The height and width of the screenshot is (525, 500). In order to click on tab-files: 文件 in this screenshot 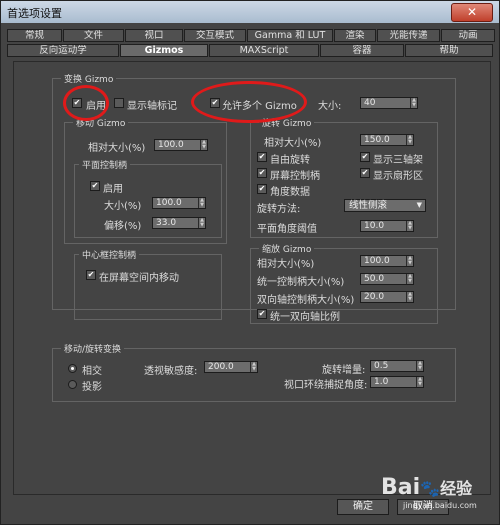, I will do `click(93, 35)`.